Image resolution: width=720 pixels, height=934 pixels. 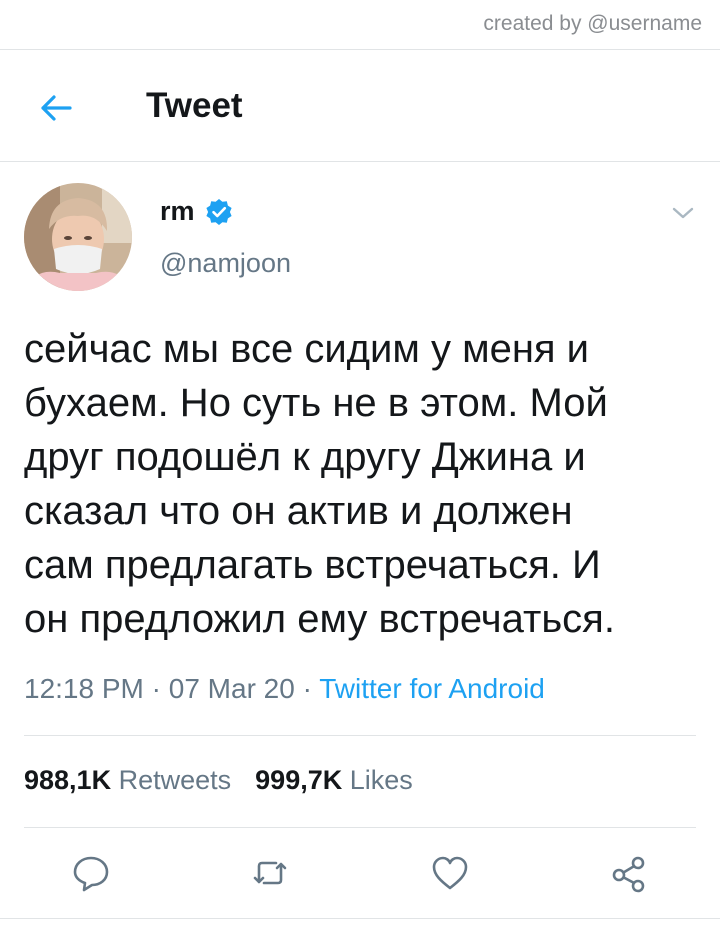 I want to click on retweet-button, so click(x=270, y=873).